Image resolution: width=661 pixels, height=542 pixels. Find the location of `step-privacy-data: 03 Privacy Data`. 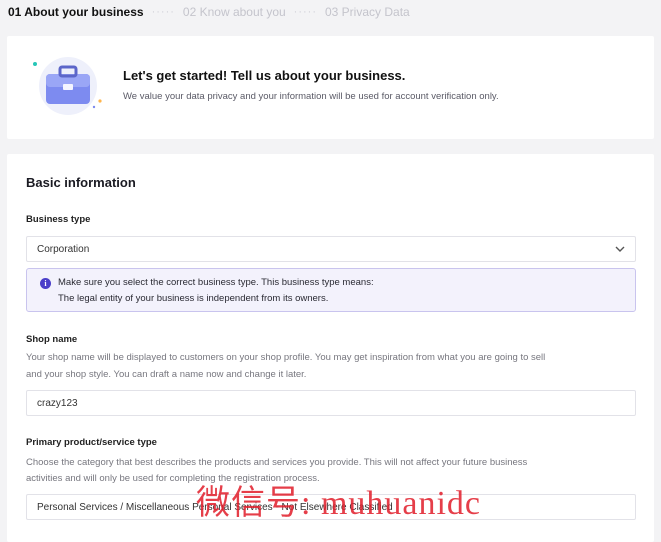

step-privacy-data: 03 Privacy Data is located at coordinates (363, 12).